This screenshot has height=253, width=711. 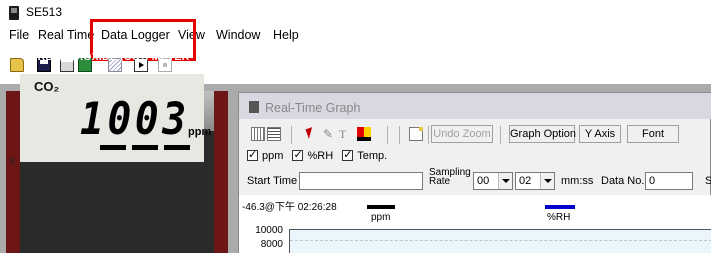 What do you see at coordinates (361, 181) in the screenshot?
I see `start-time-field` at bounding box center [361, 181].